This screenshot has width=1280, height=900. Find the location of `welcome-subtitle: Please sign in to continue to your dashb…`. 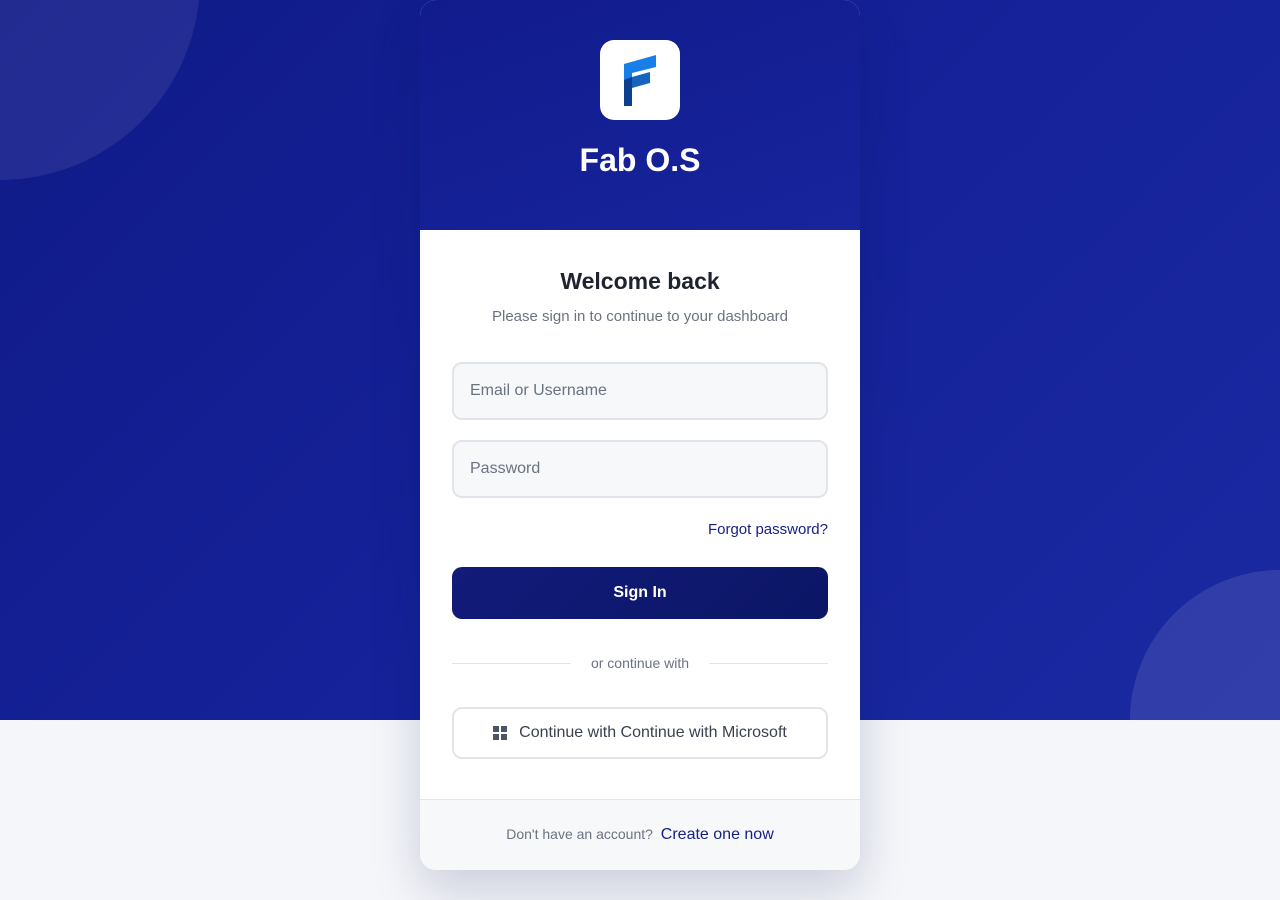

welcome-subtitle: Please sign in to continue to your dashb… is located at coordinates (640, 316).